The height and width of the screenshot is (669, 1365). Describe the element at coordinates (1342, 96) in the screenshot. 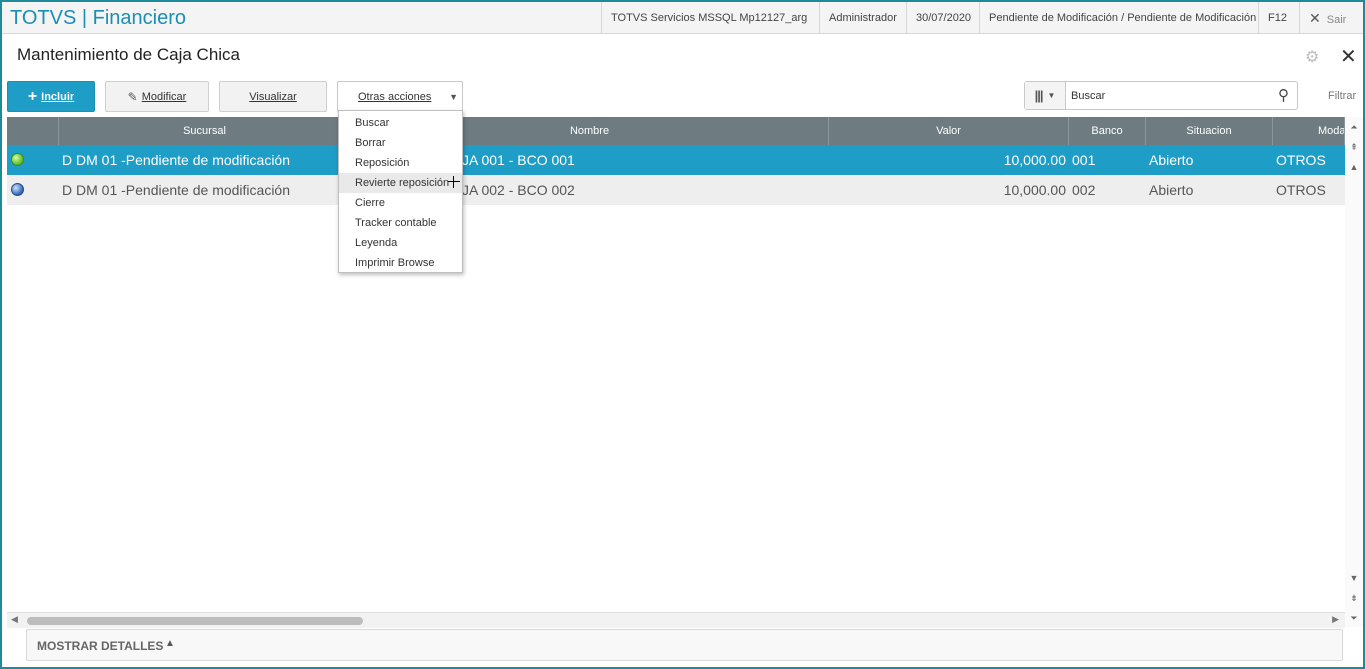

I see `filter-link: Filtrar` at that location.